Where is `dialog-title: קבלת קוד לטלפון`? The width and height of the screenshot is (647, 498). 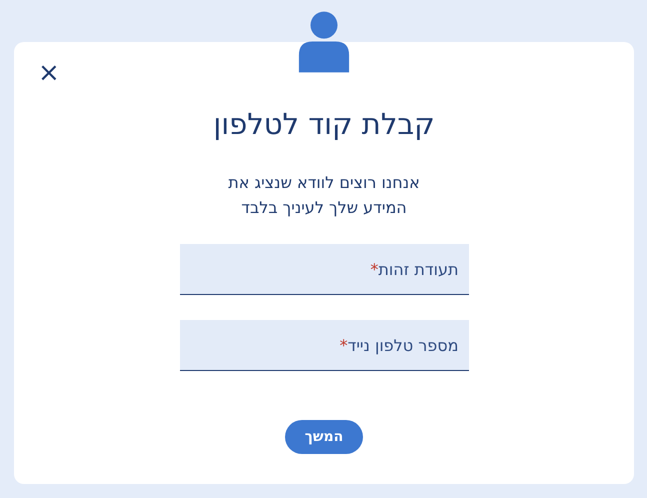 dialog-title: קבלת קוד לטלפון is located at coordinates (324, 124).